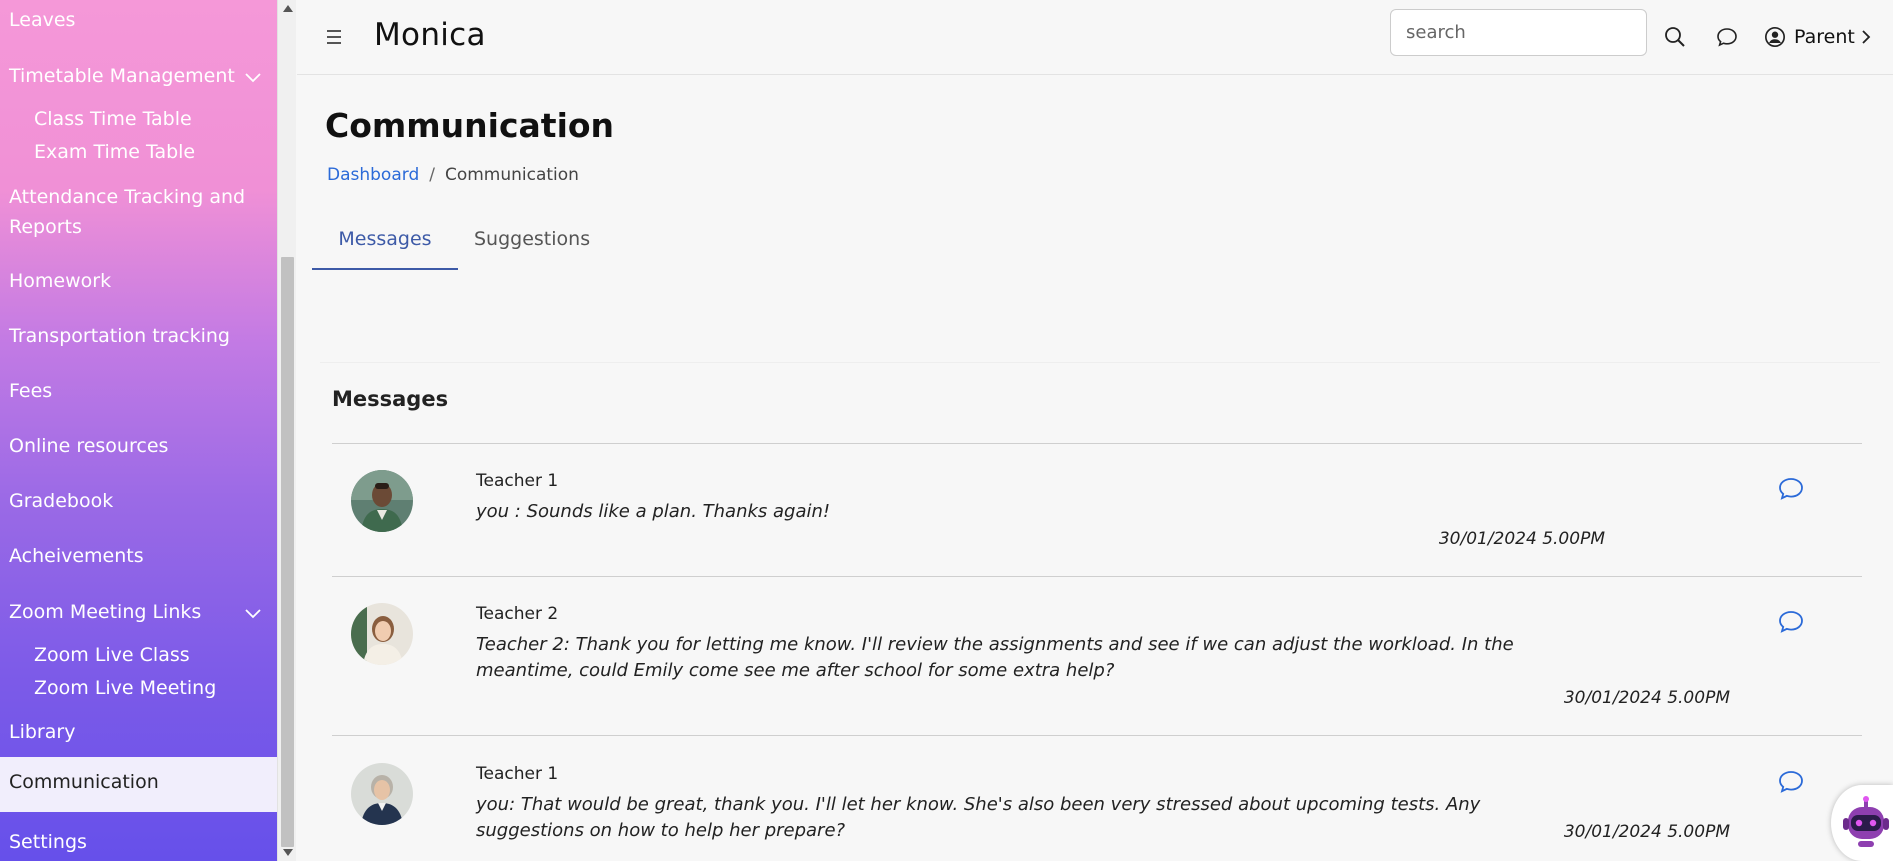 Image resolution: width=1893 pixels, height=861 pixels. I want to click on user-role-label: Parent, so click(1824, 37).